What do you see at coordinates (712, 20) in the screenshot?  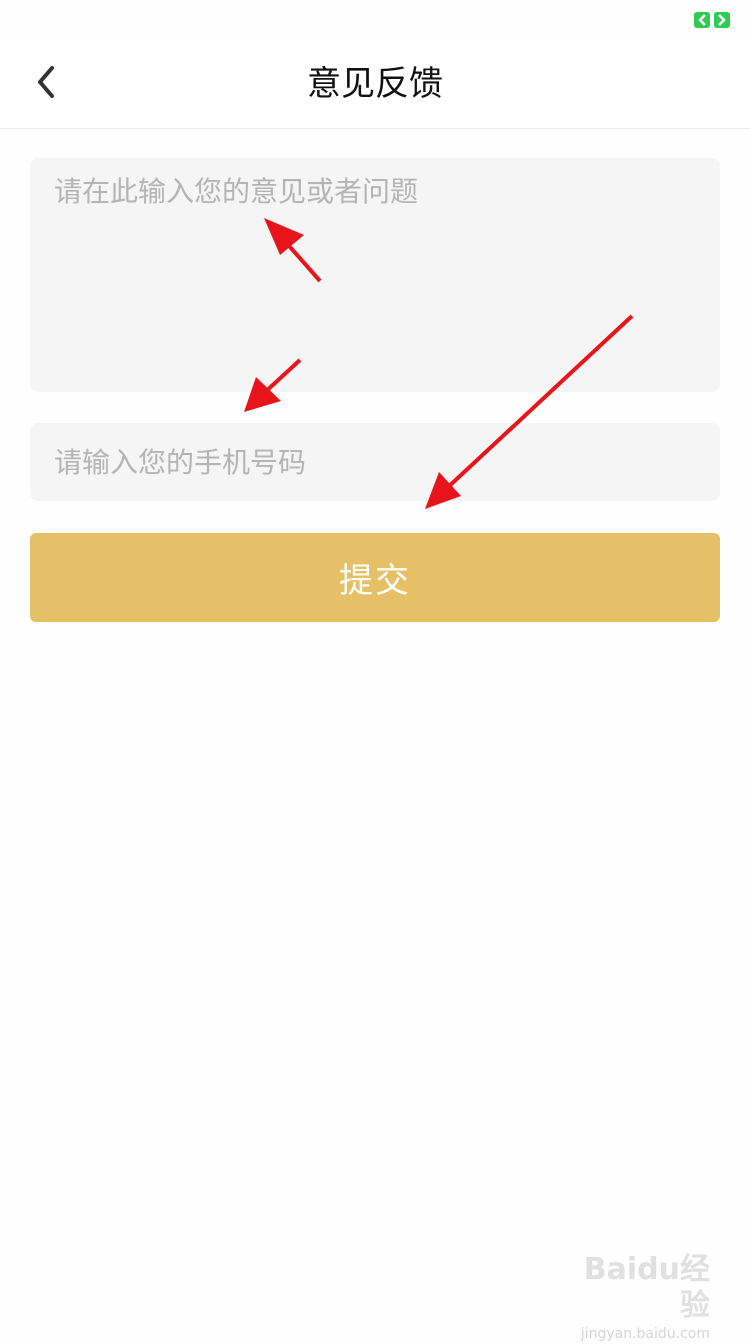 I see `battery-icon` at bounding box center [712, 20].